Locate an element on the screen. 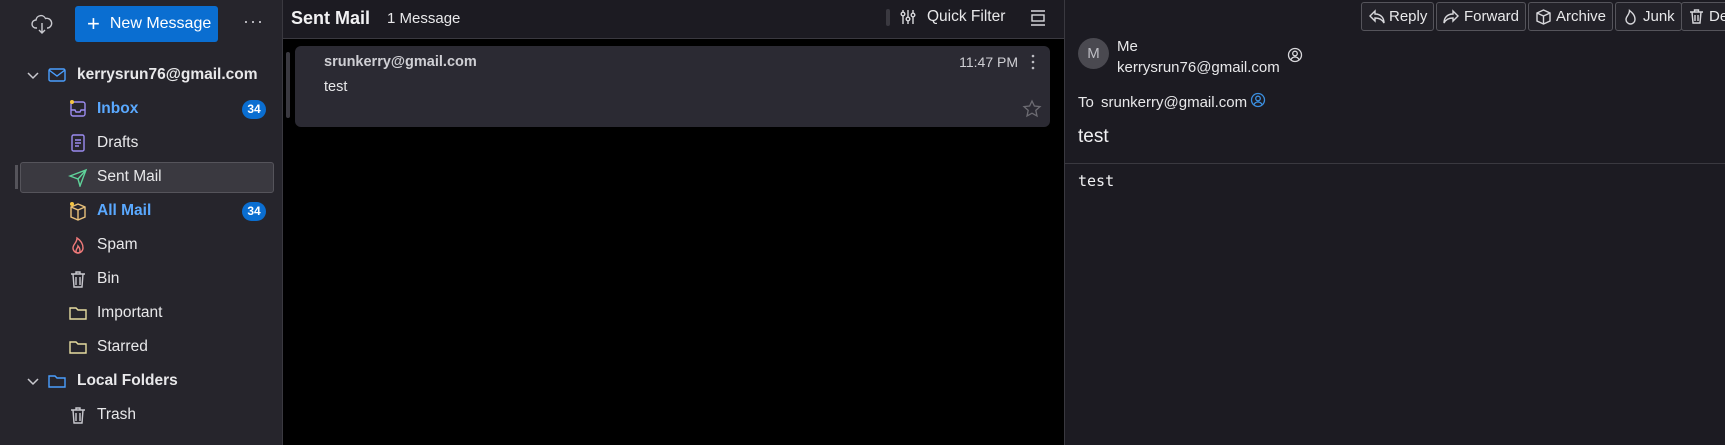 The image size is (1725, 445). message-subject: test is located at coordinates (336, 87).